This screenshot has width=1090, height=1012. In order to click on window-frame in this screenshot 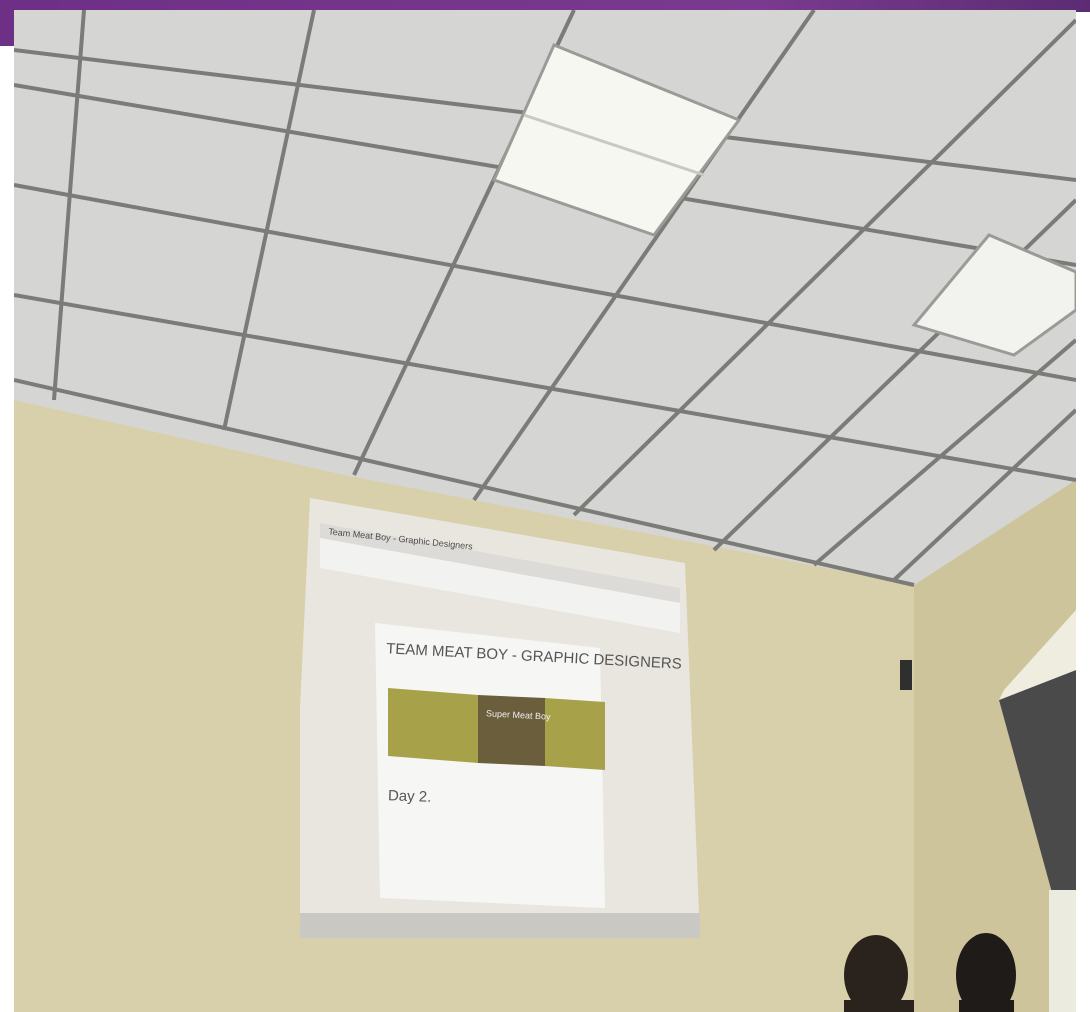, I will do `click(1062, 951)`.